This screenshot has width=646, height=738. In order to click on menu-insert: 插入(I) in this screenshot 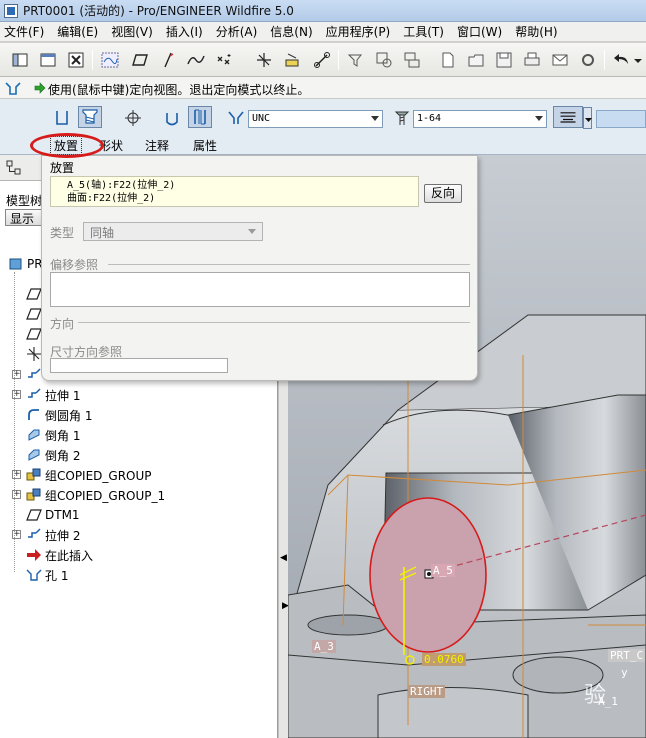, I will do `click(184, 31)`.